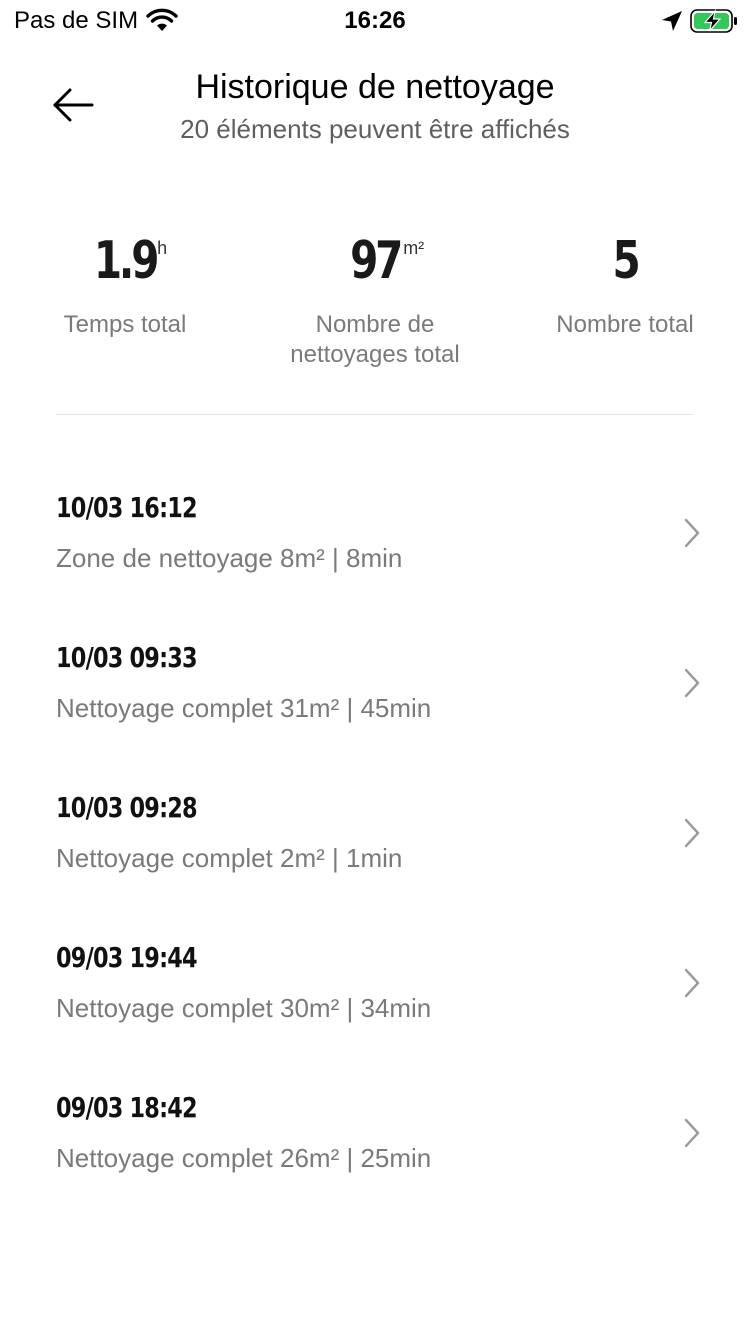  Describe the element at coordinates (375, 129) in the screenshot. I see `page-subtitle: 20 éléments peuvent être affichés` at that location.